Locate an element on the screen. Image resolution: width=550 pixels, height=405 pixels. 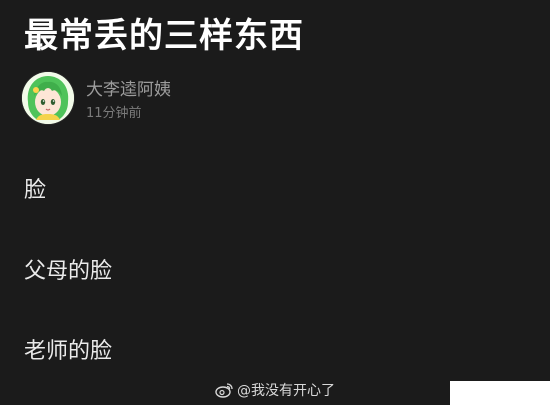
post-time: 11分钟前 is located at coordinates (114, 113).